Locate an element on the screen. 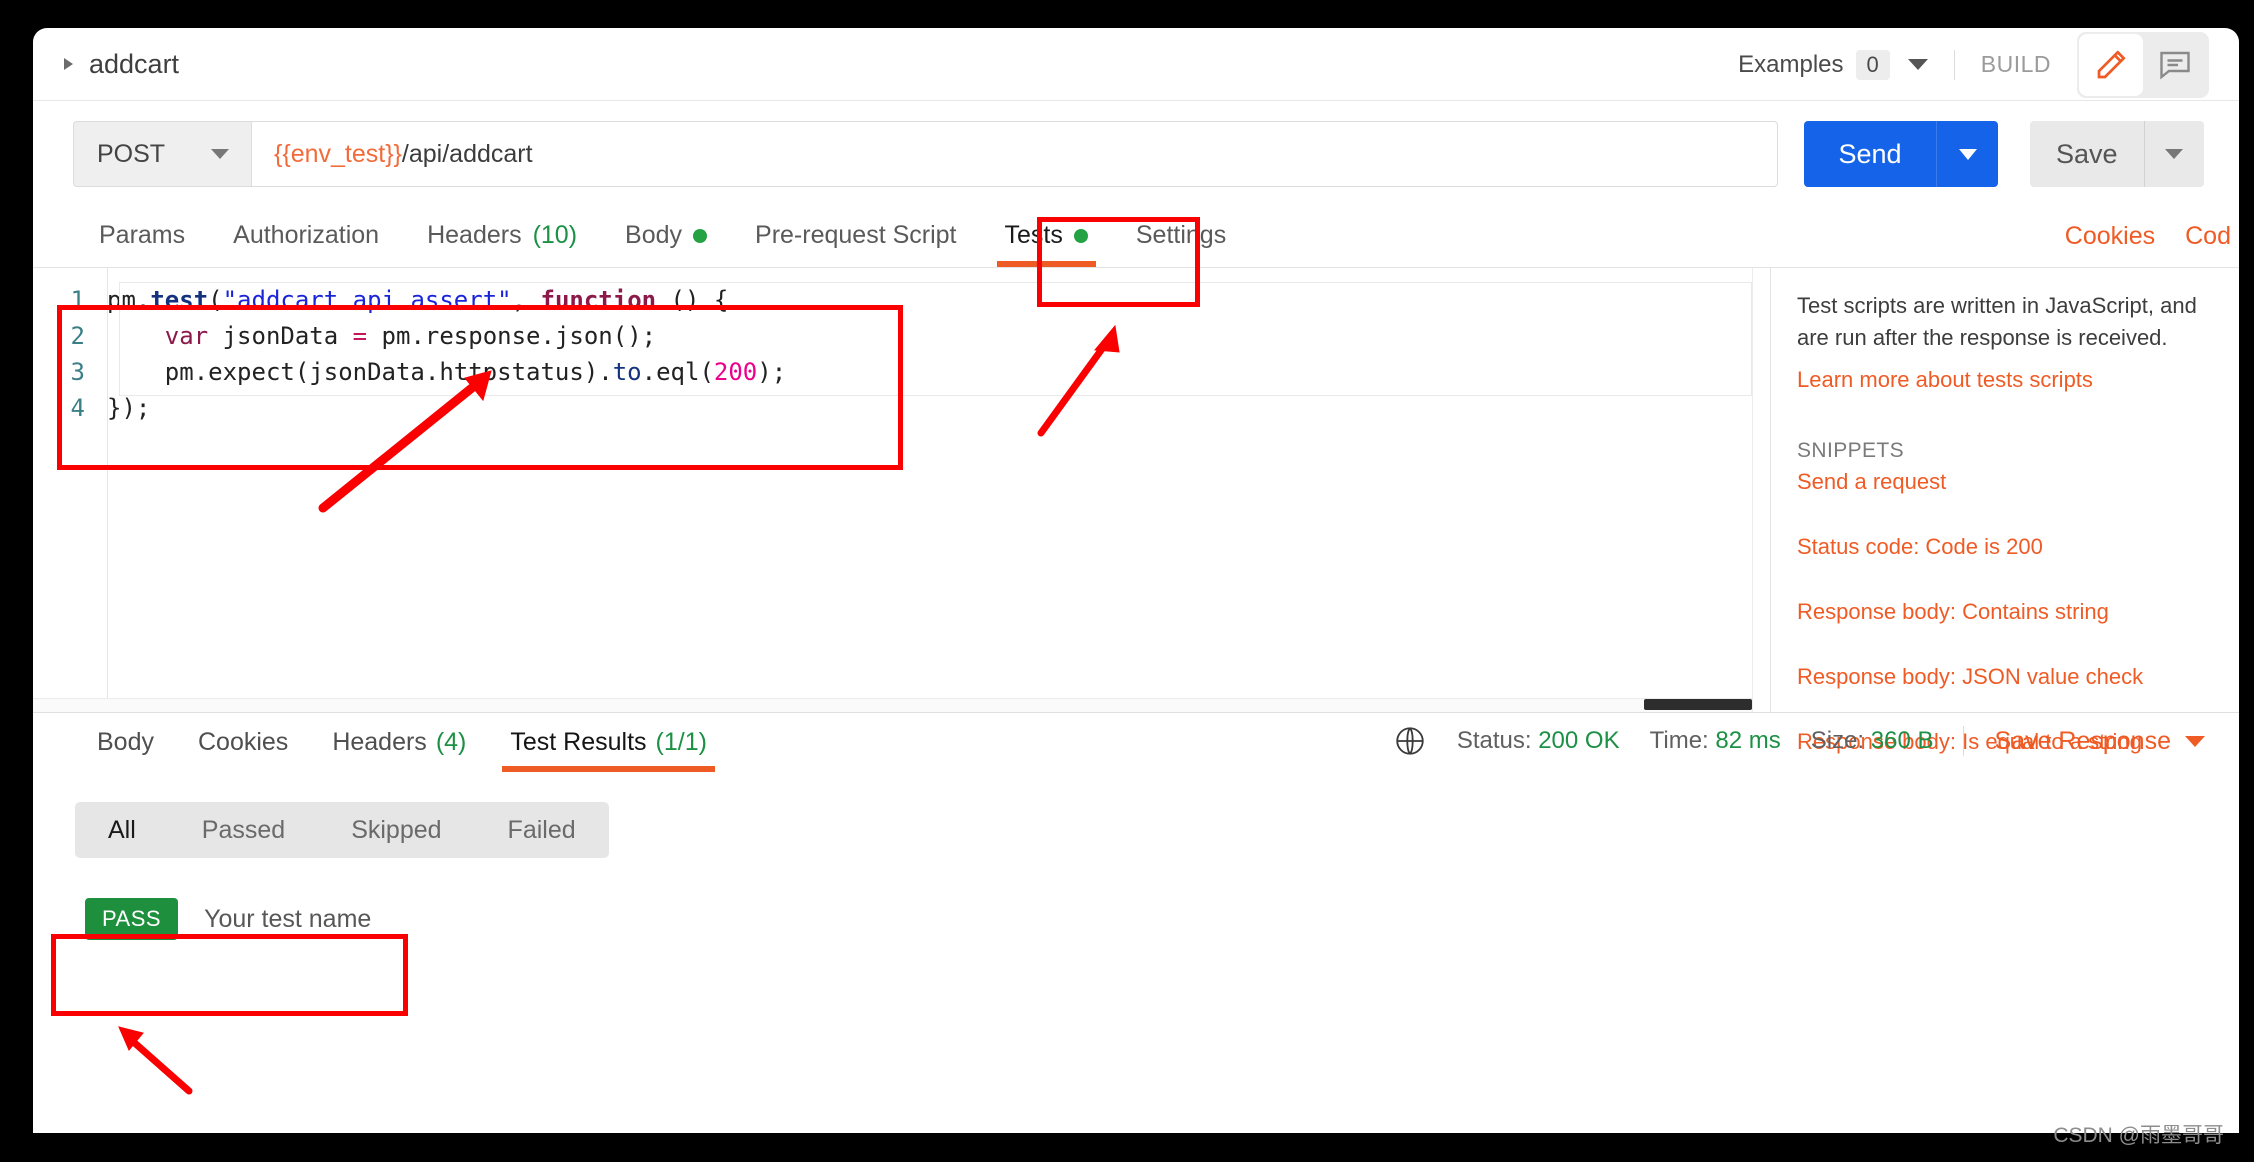 This screenshot has width=2254, height=1162. send-options-button is located at coordinates (1967, 154).